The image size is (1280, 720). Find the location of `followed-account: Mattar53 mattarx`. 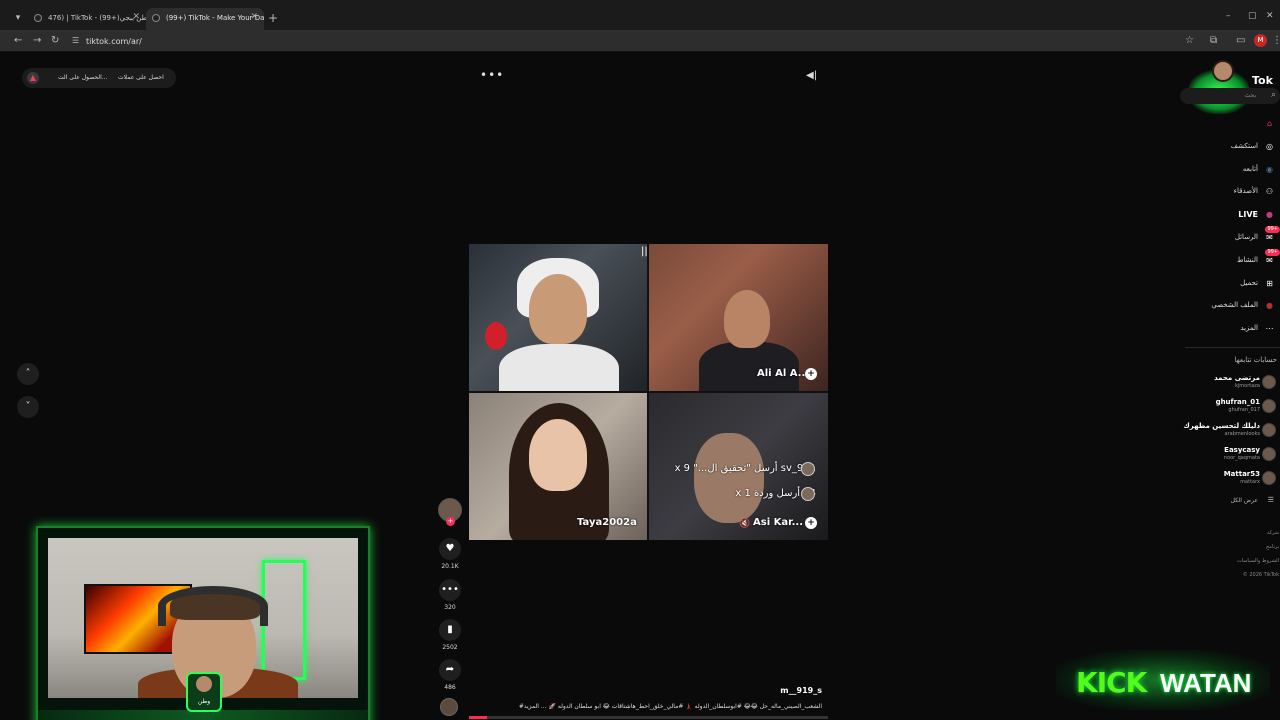

followed-account: Mattar53 mattarx is located at coordinates (1230, 479).